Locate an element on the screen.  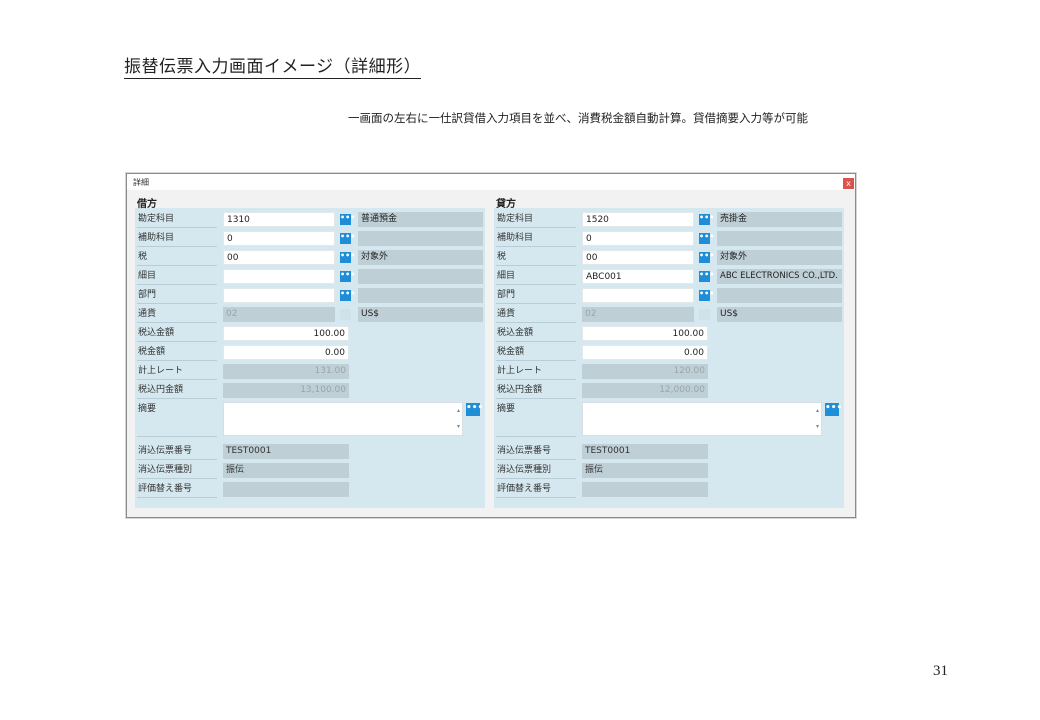
credit-subaccount-row: 補助科目 0 ••• is located at coordinates (669, 238).